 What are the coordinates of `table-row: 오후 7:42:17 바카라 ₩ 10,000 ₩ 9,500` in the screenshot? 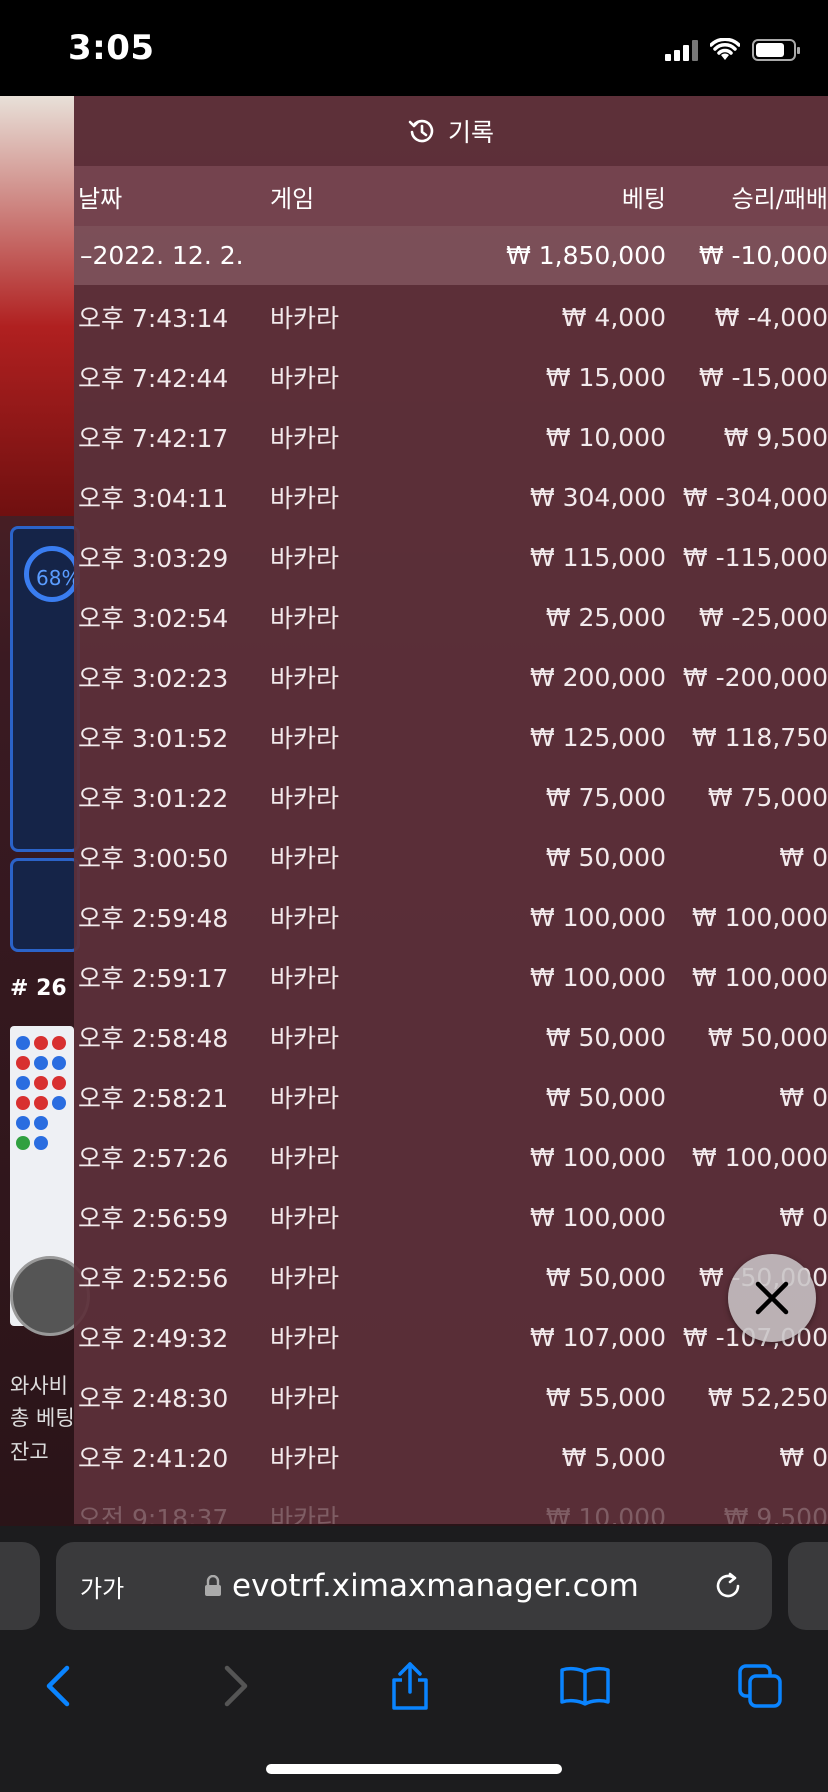 It's located at (451, 437).